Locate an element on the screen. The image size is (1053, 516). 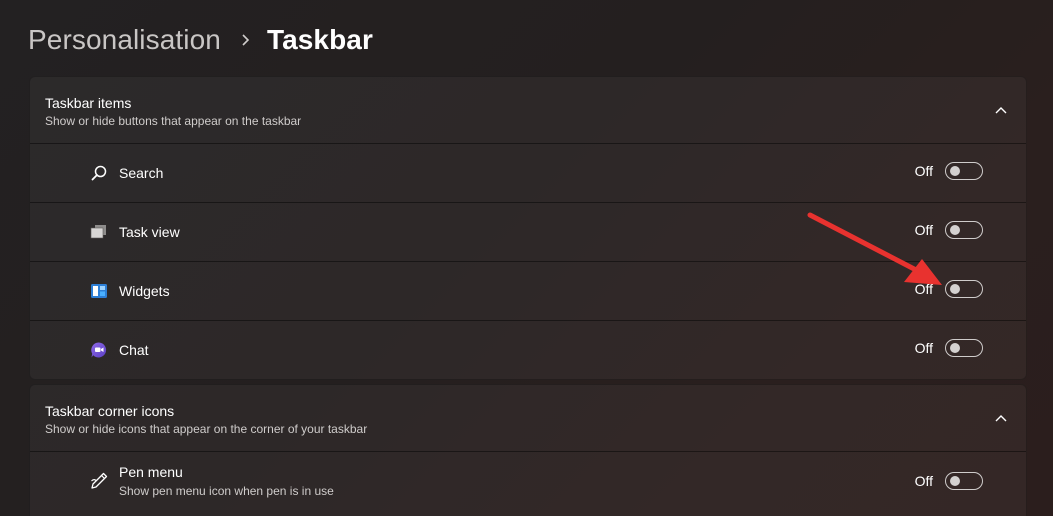
search-toggle-group: Off is located at coordinates (949, 171).